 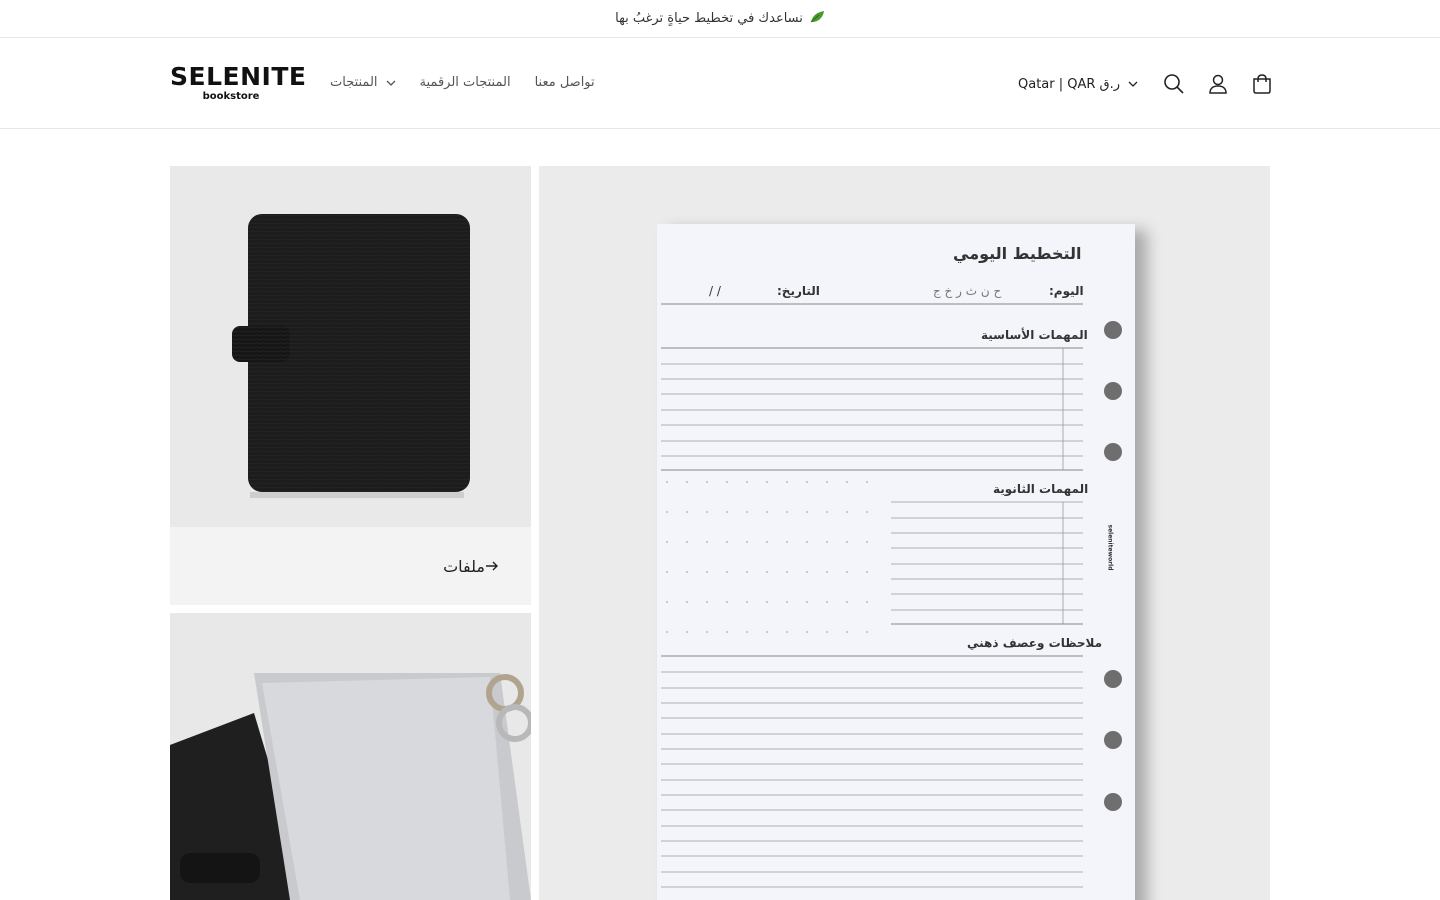 I want to click on collage-folder-card: ملفات, so click(x=350, y=385).